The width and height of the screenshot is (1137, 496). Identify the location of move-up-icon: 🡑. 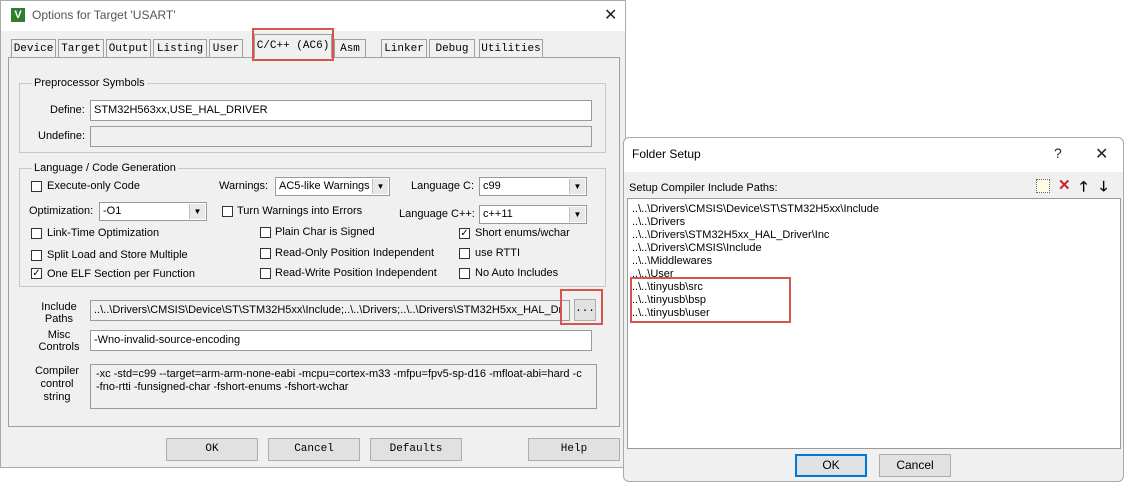
(1083, 188).